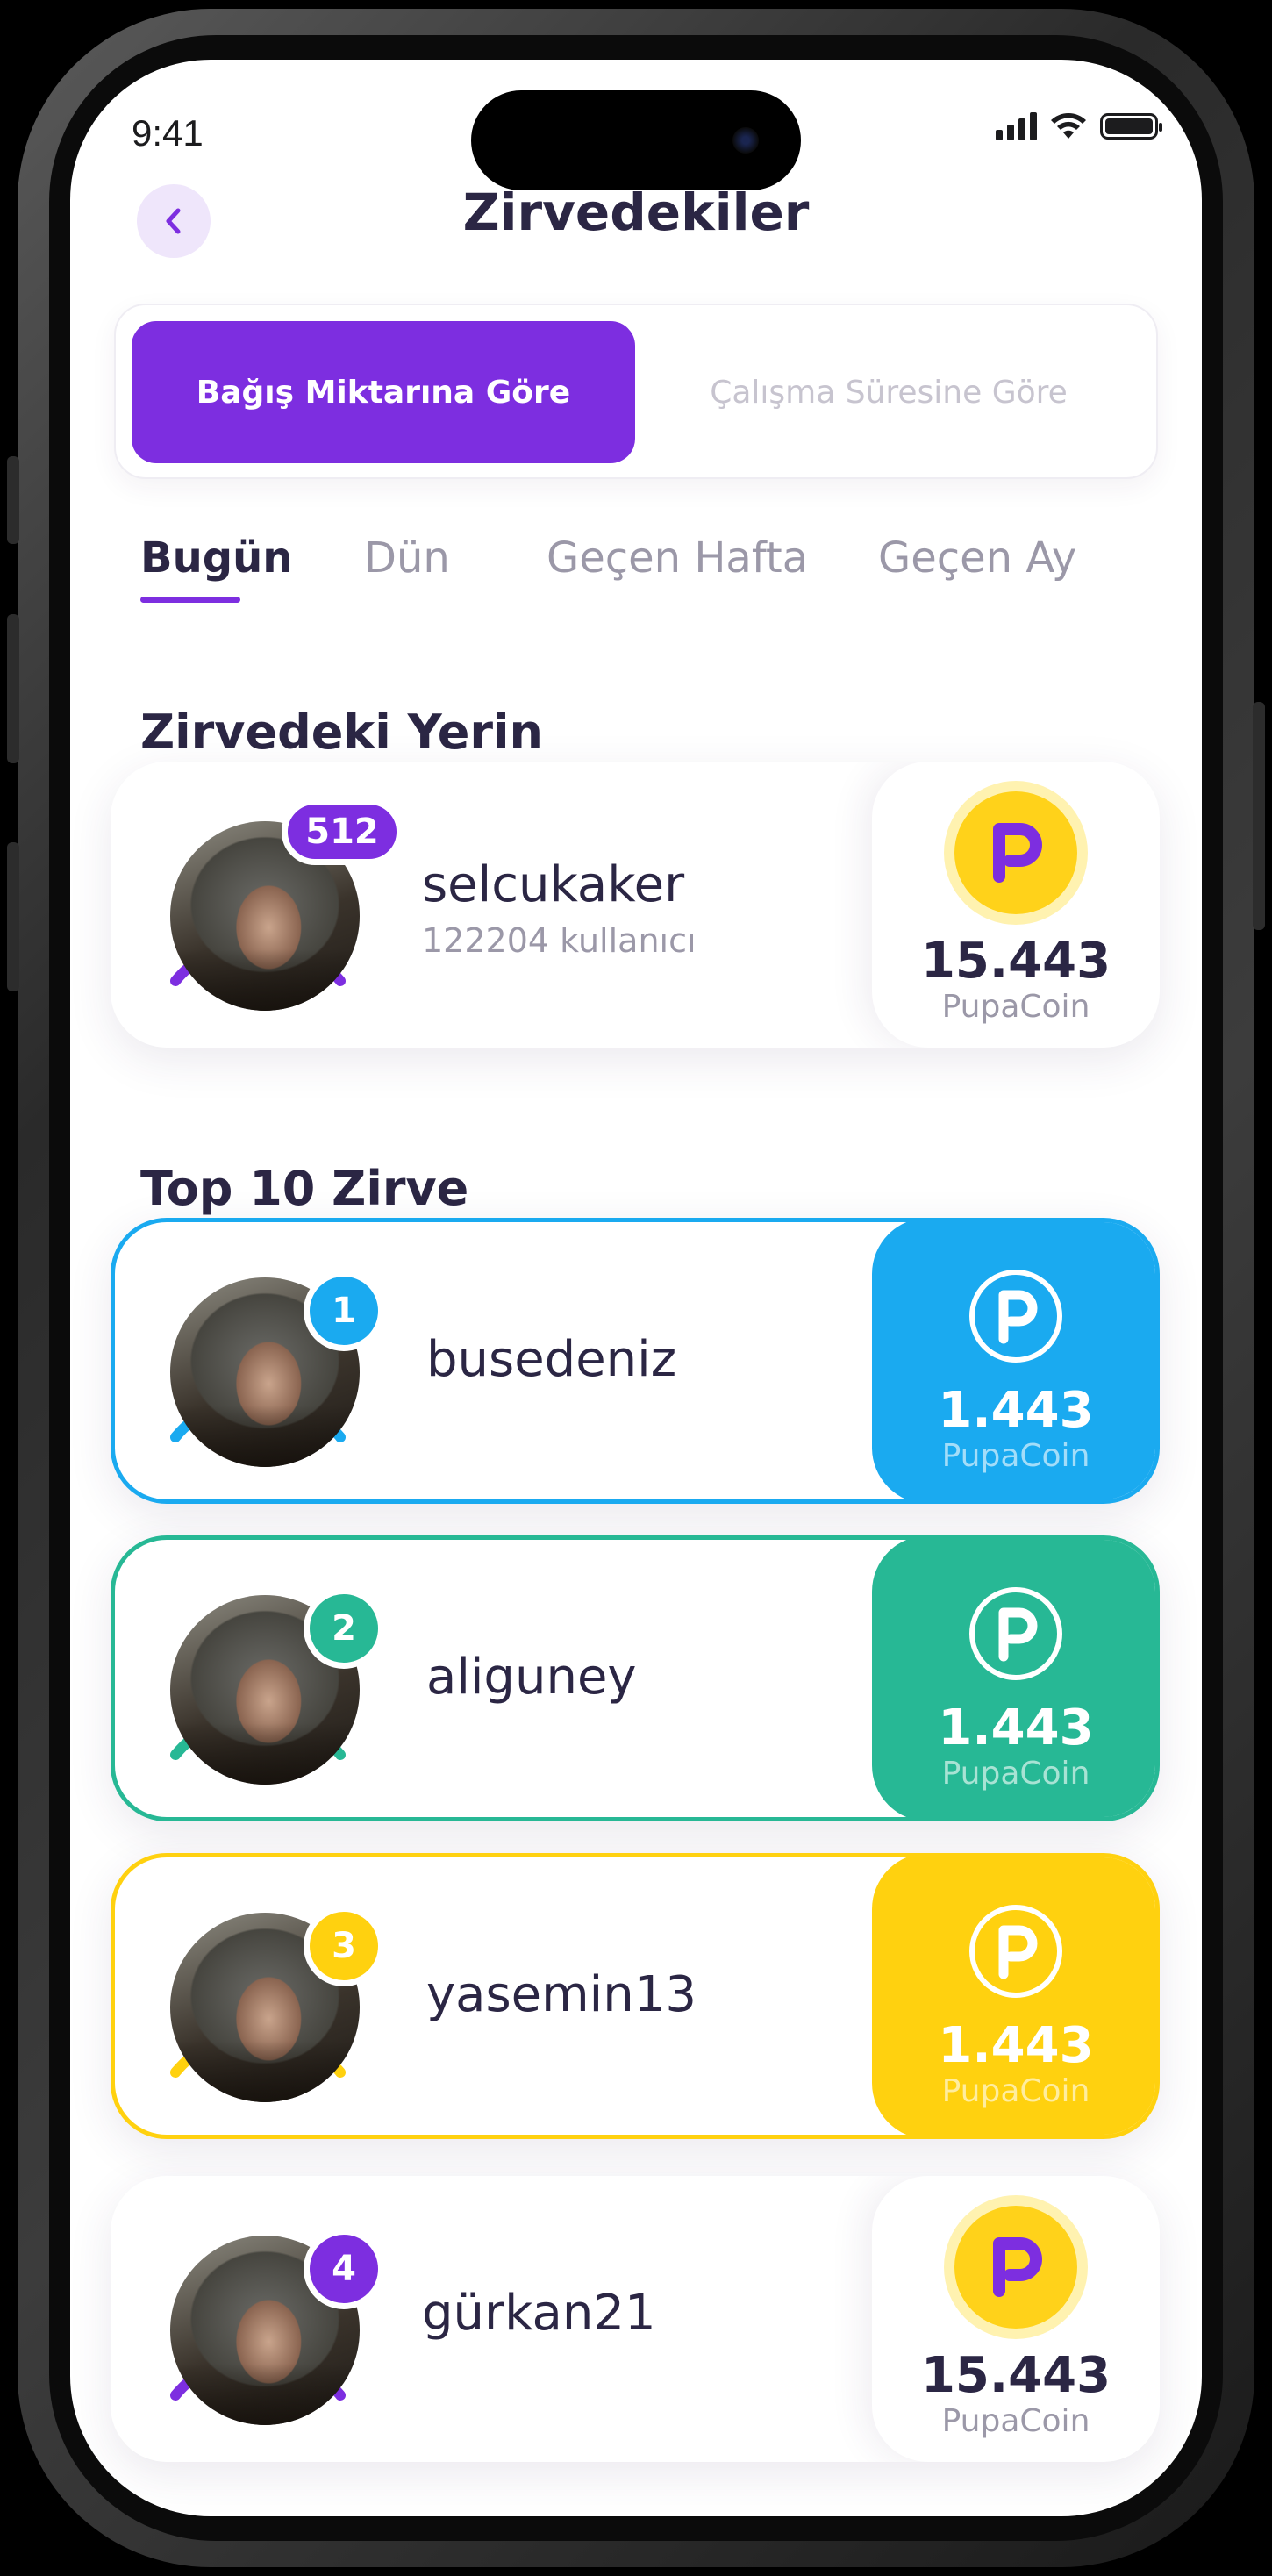 Image resolution: width=1272 pixels, height=2576 pixels. What do you see at coordinates (13, 688) in the screenshot?
I see `volume-up-button` at bounding box center [13, 688].